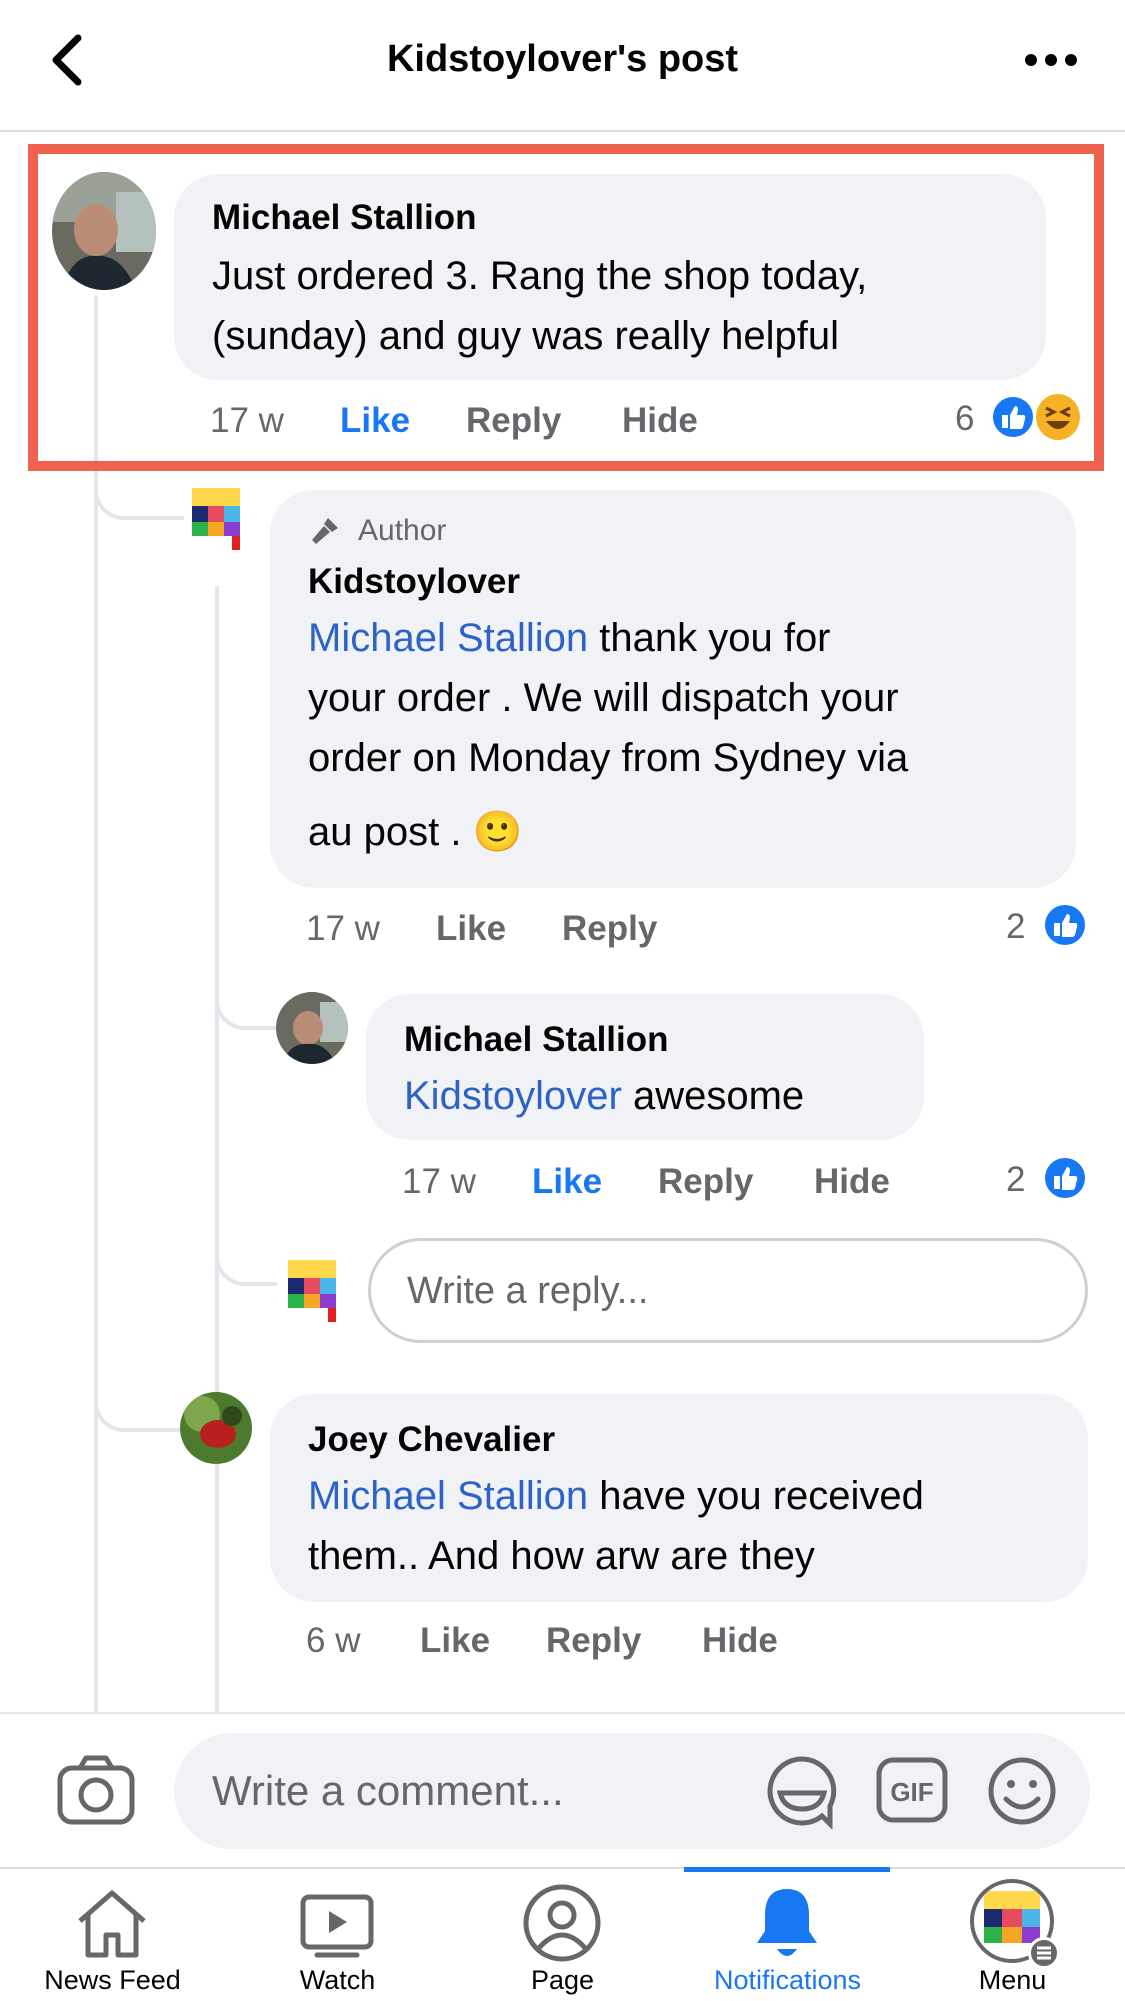 Image resolution: width=1125 pixels, height=2001 pixels. I want to click on tab-label: Menu, so click(1012, 1980).